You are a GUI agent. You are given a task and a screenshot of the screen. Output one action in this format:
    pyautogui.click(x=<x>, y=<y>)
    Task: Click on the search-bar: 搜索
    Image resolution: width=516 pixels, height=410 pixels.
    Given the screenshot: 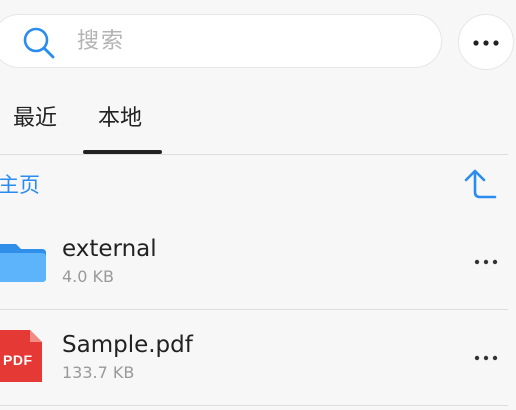 What is the action you would take?
    pyautogui.click(x=221, y=41)
    